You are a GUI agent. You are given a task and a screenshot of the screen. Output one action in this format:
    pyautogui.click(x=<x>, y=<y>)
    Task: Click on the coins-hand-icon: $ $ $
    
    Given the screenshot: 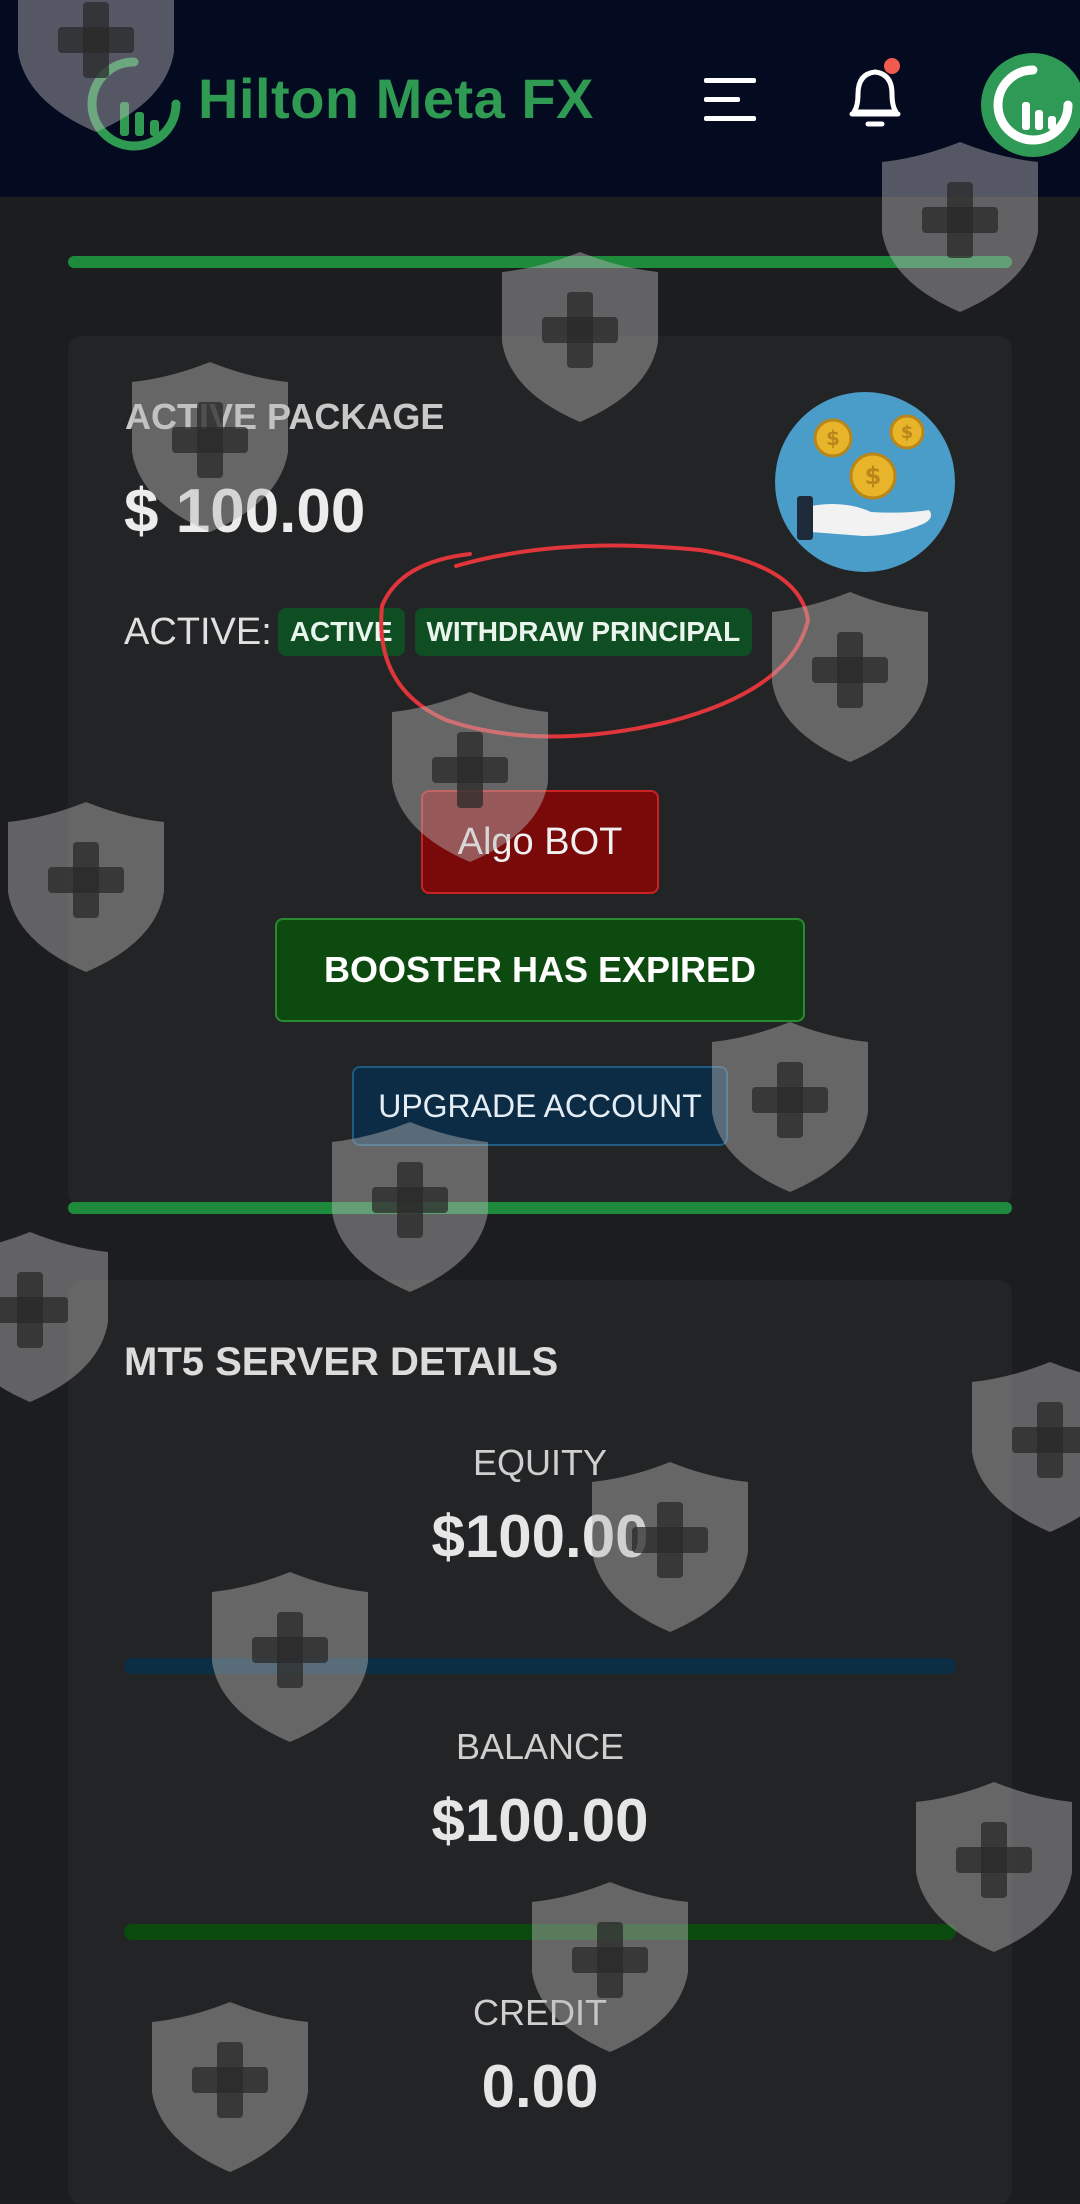 What is the action you would take?
    pyautogui.click(x=865, y=482)
    